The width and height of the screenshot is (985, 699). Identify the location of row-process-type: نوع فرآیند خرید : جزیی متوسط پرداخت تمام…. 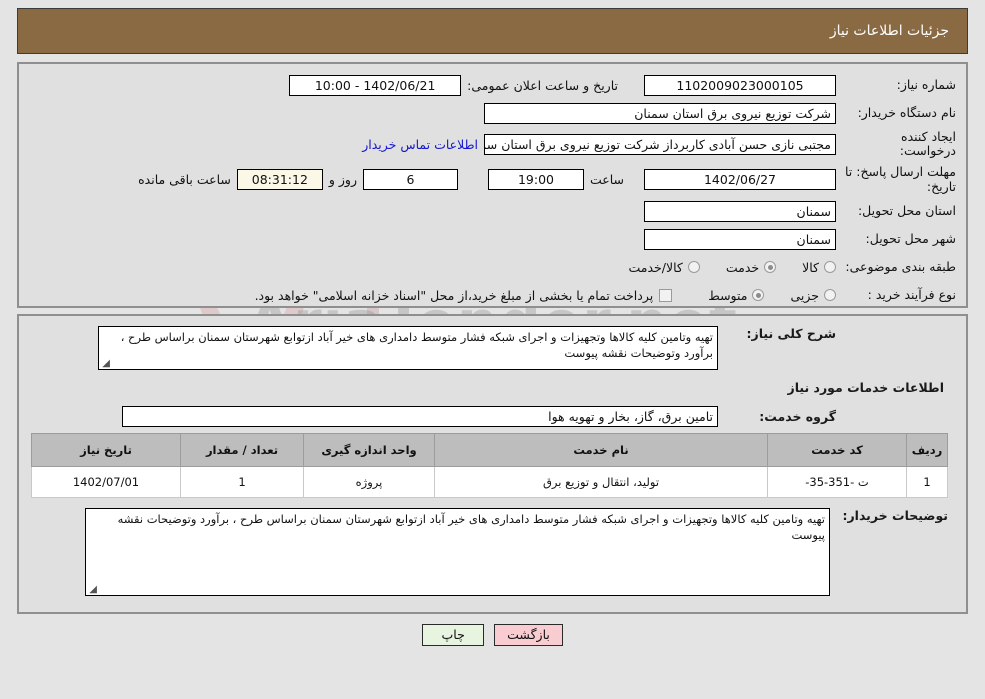
(492, 295).